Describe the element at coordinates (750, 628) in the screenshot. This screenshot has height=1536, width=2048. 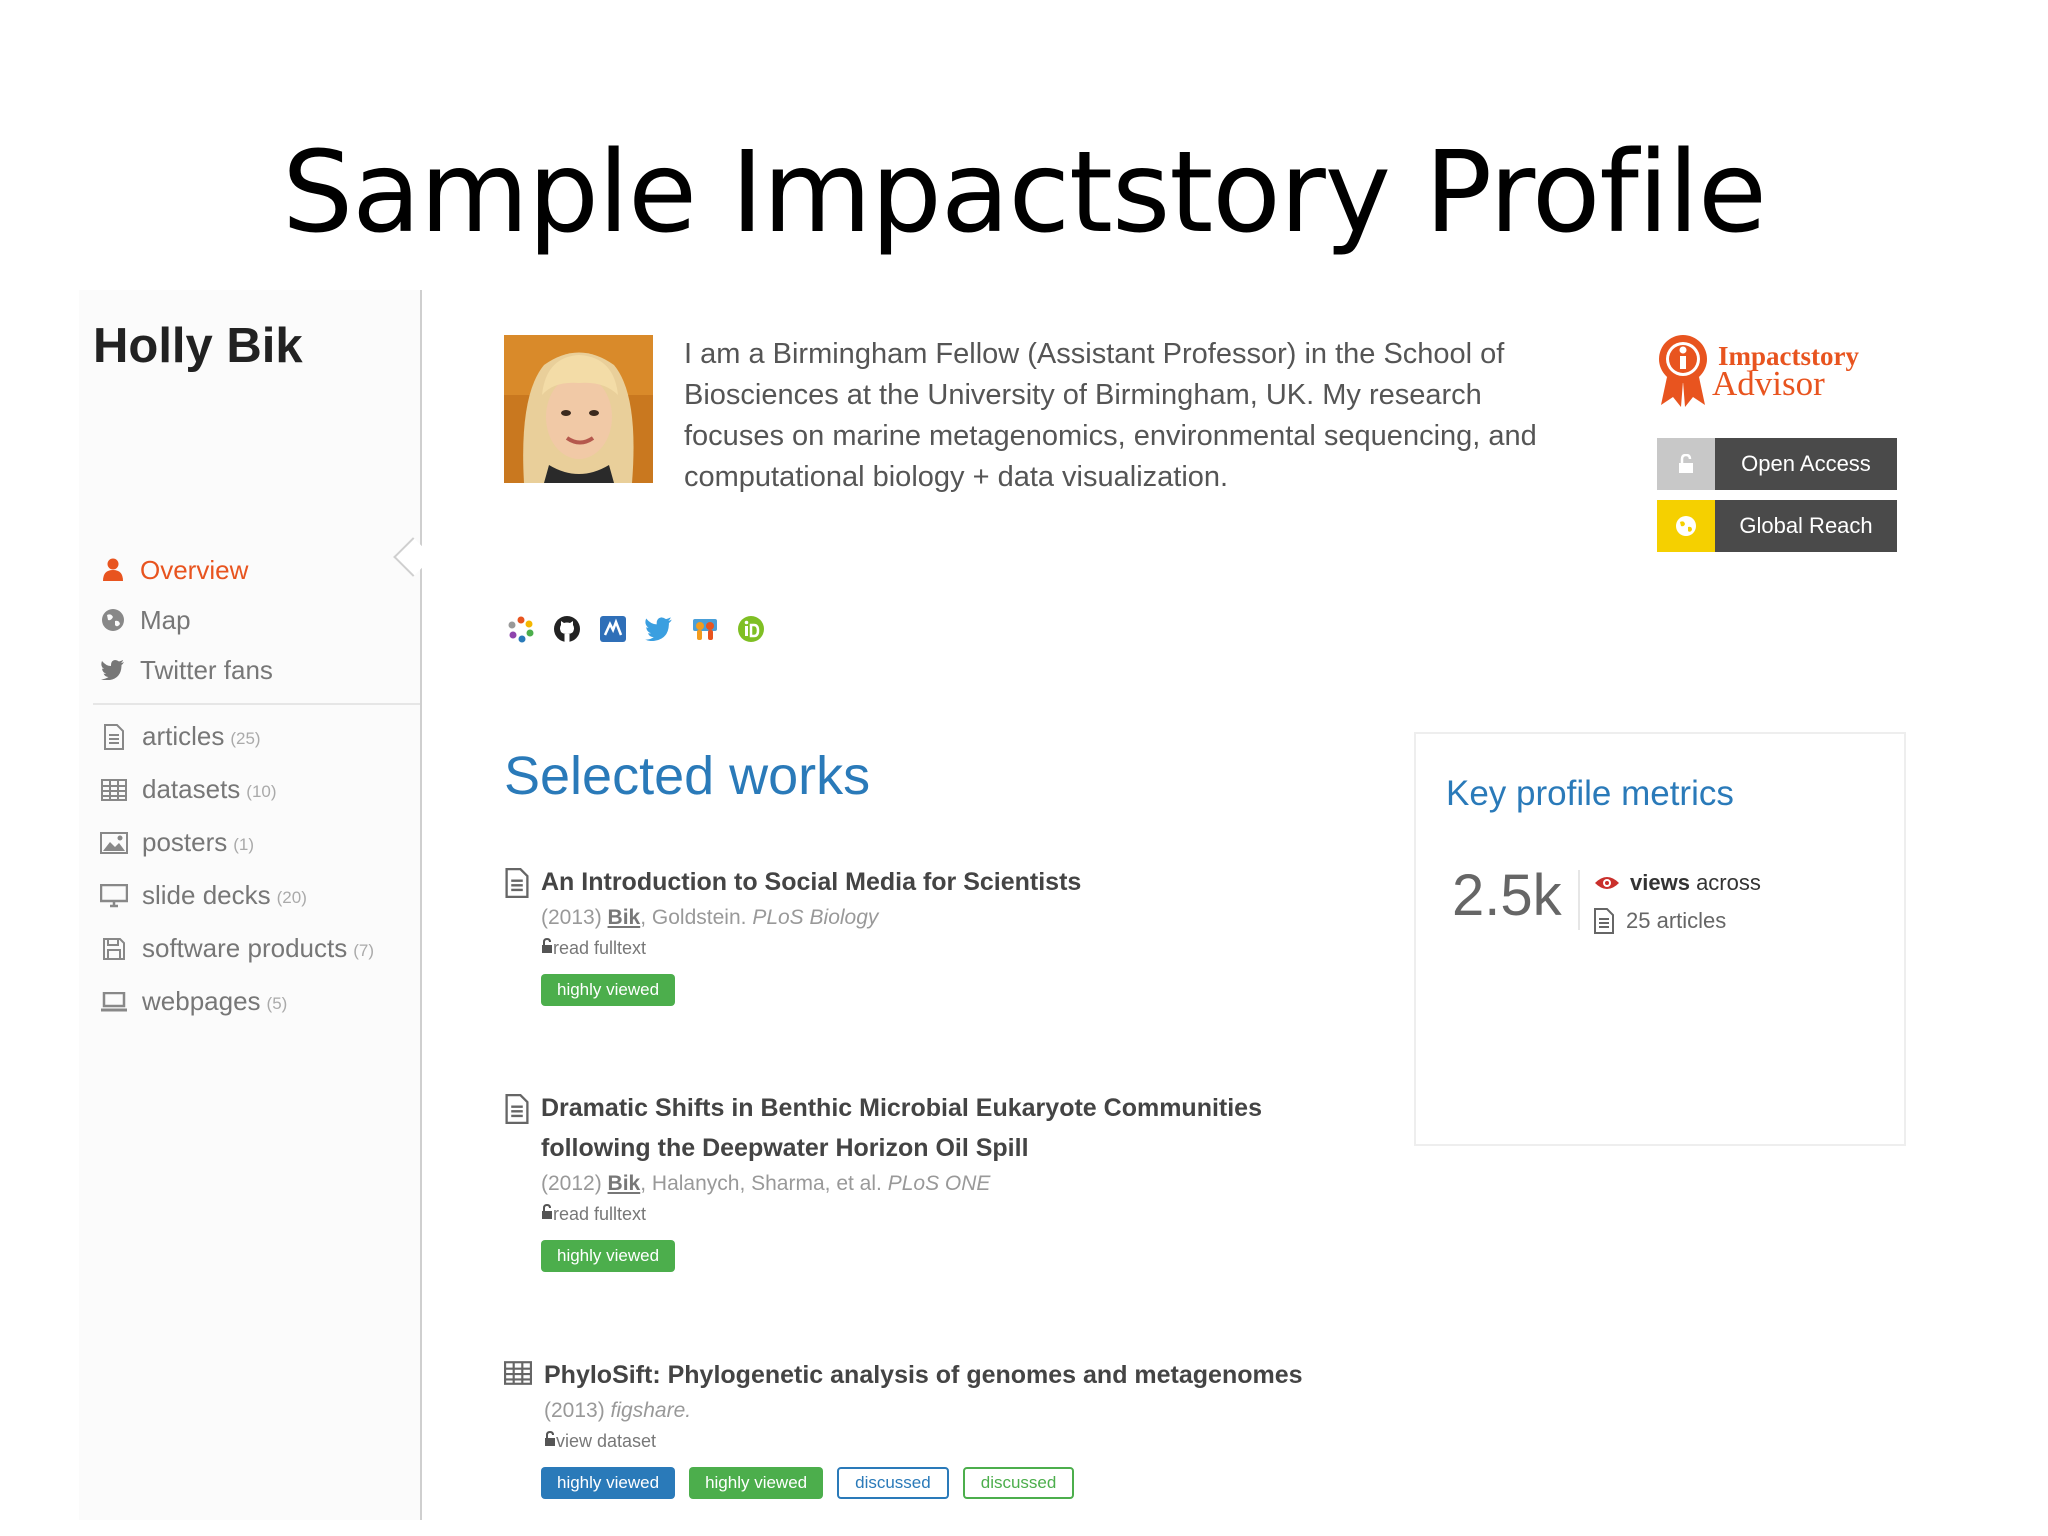
I see `orcid-icon` at that location.